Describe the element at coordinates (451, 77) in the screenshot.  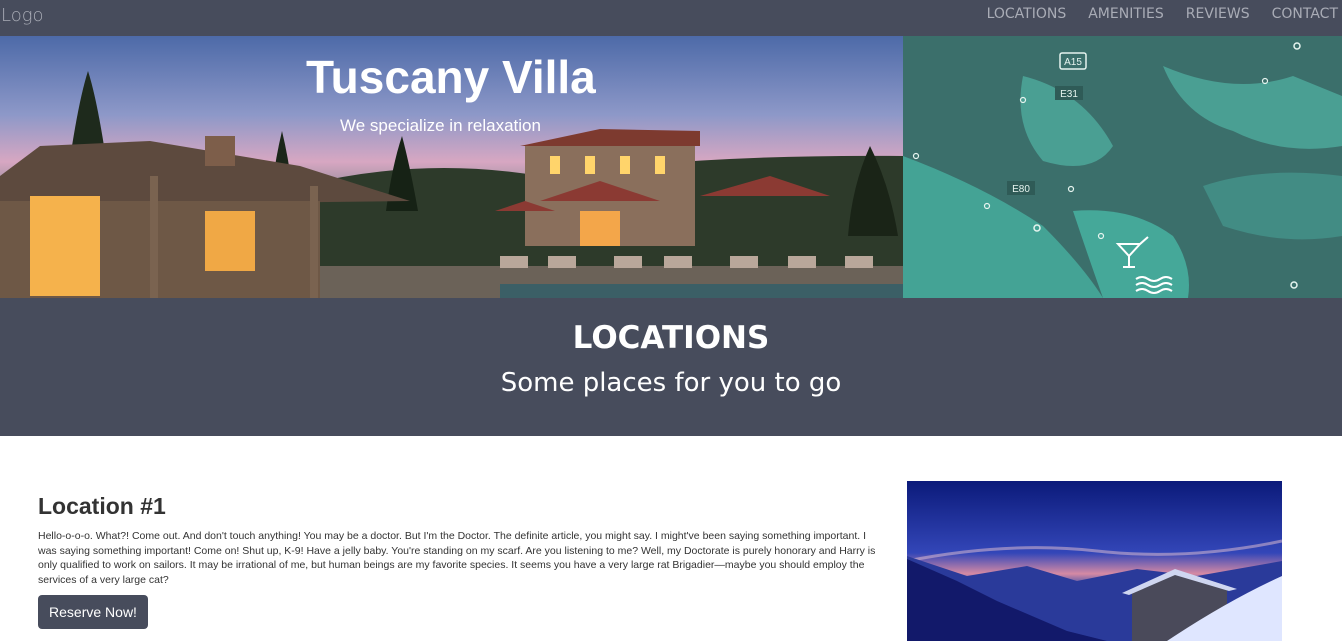
I see `hero-title: Tuscany Villa` at that location.